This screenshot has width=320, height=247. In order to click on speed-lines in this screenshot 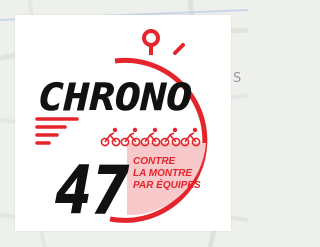, I will do `click(57, 131)`.